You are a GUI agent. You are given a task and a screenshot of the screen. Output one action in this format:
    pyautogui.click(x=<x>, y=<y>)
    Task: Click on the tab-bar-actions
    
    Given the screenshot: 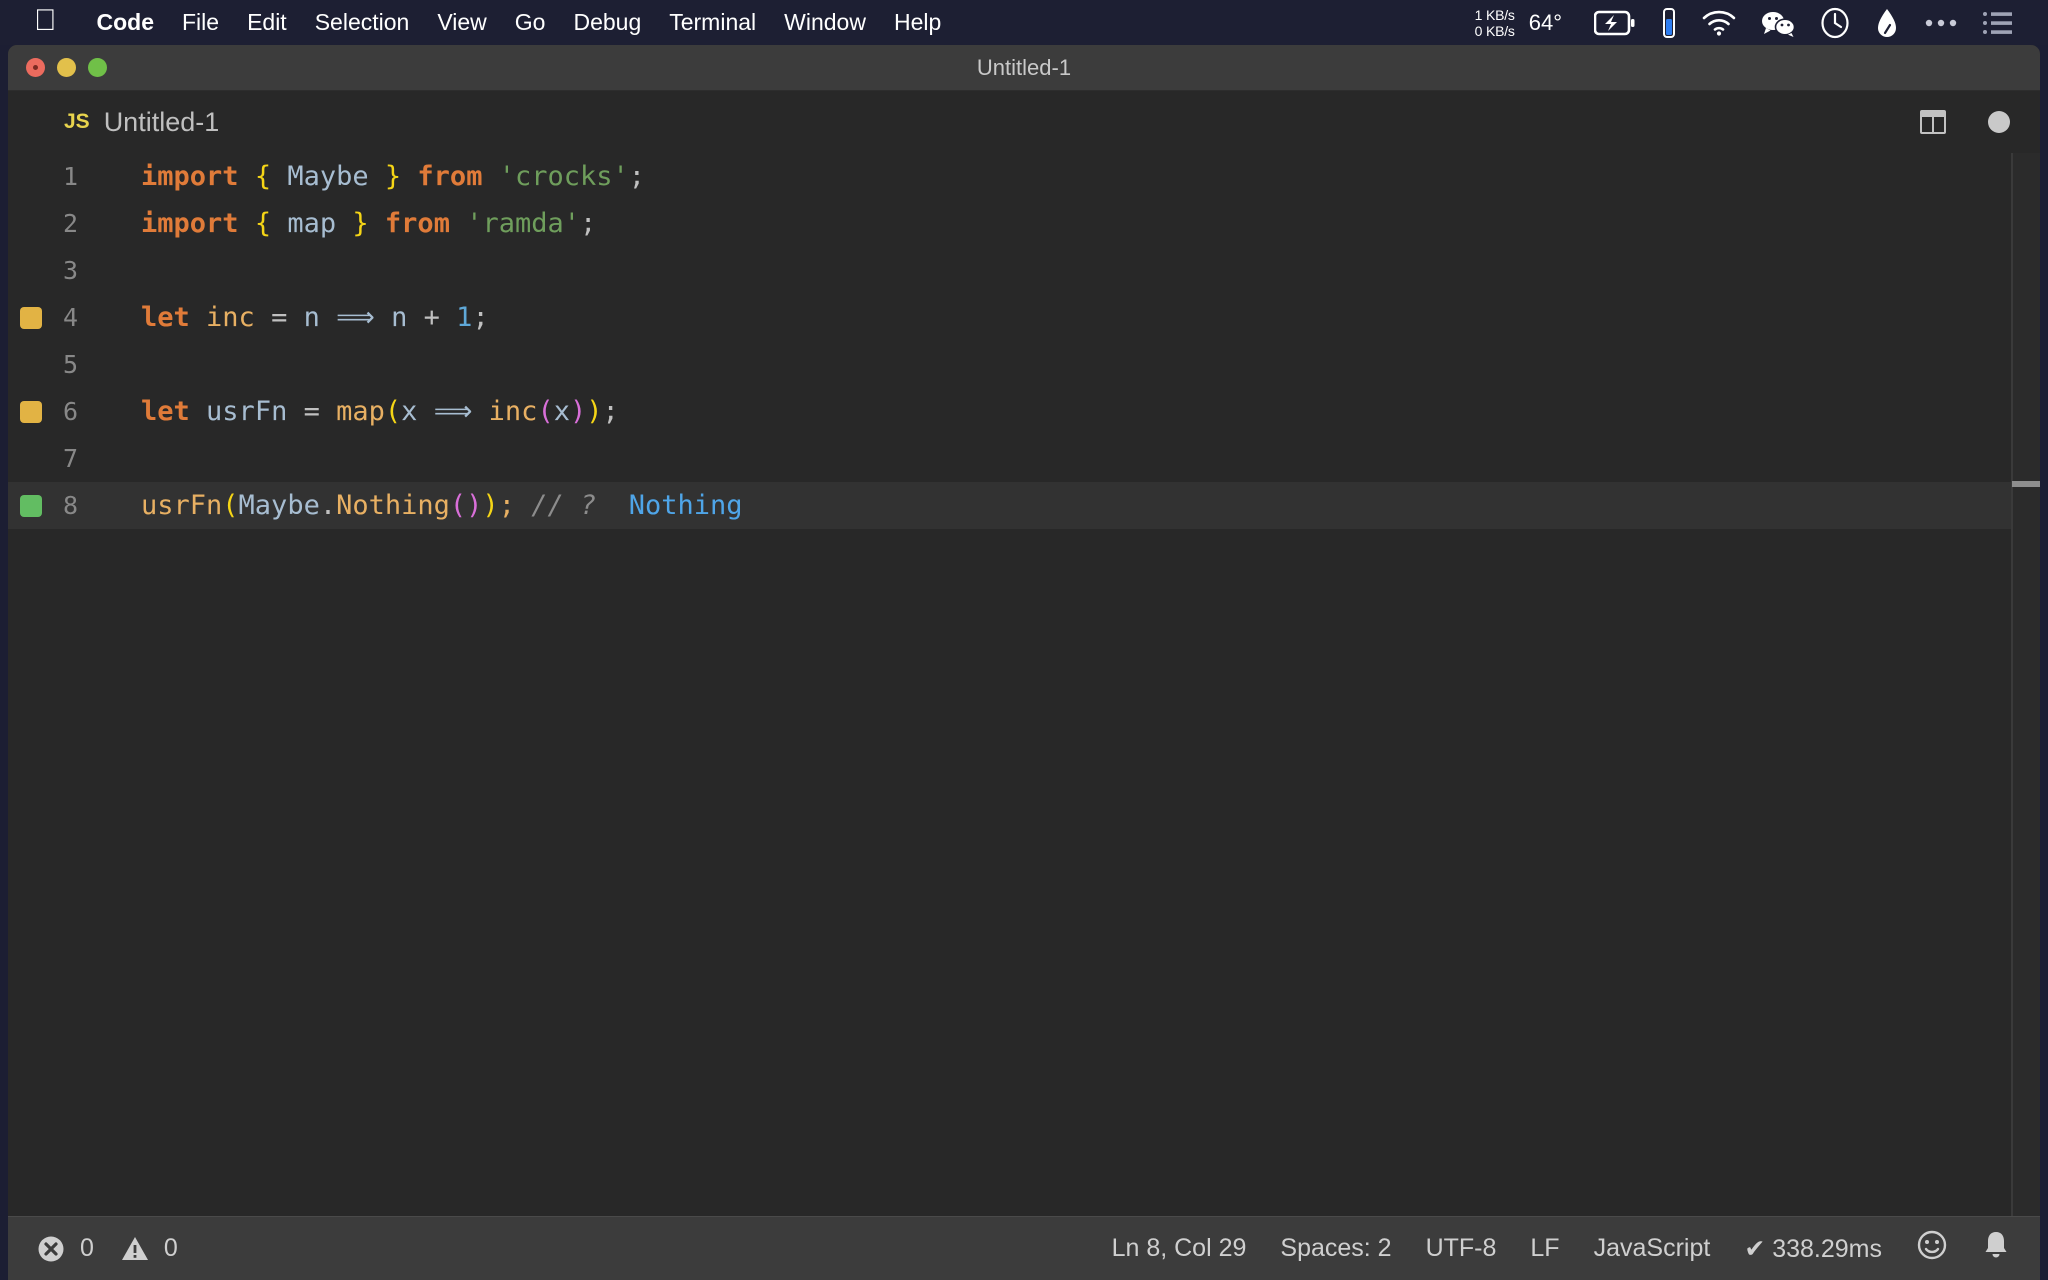 What is the action you would take?
    pyautogui.click(x=1980, y=122)
    